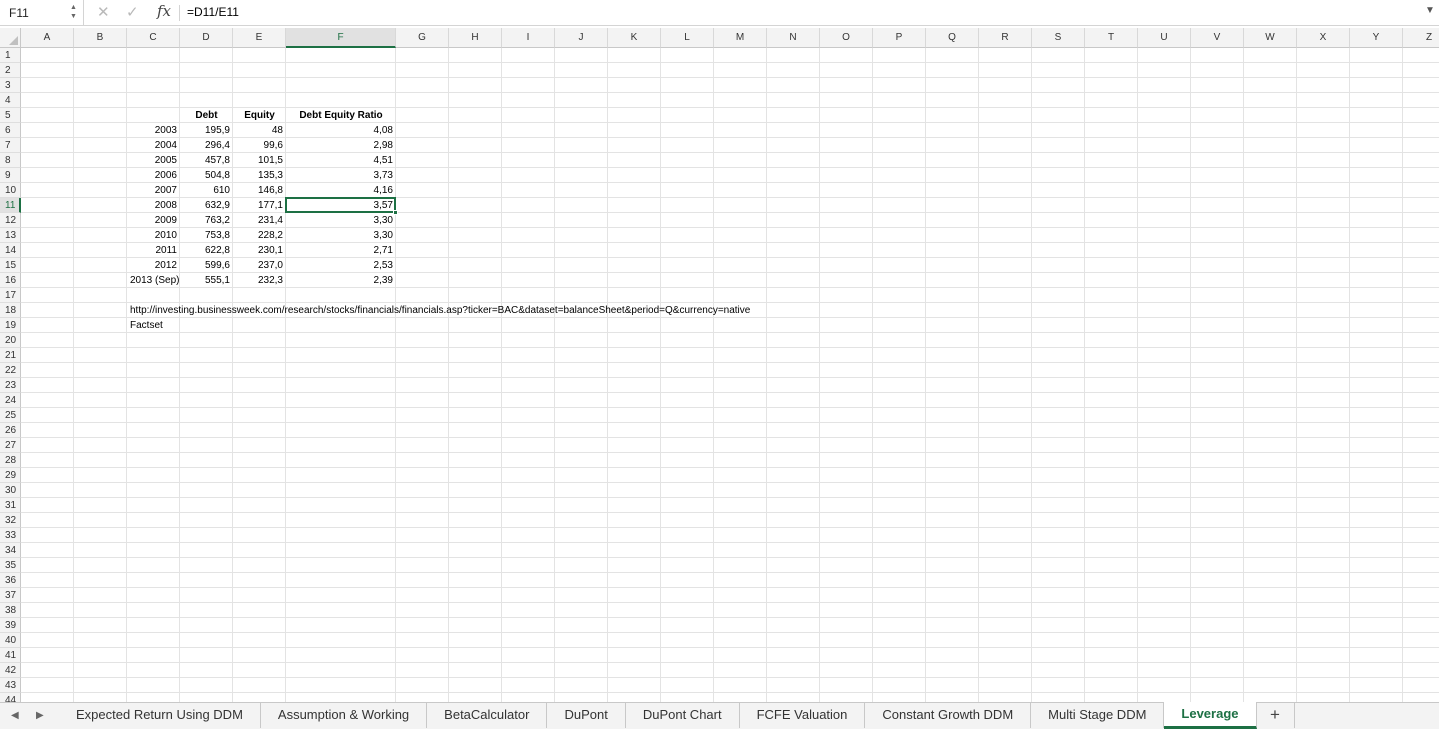 Image resolution: width=1439 pixels, height=729 pixels. I want to click on source-note-cell: Factset, so click(153, 325).